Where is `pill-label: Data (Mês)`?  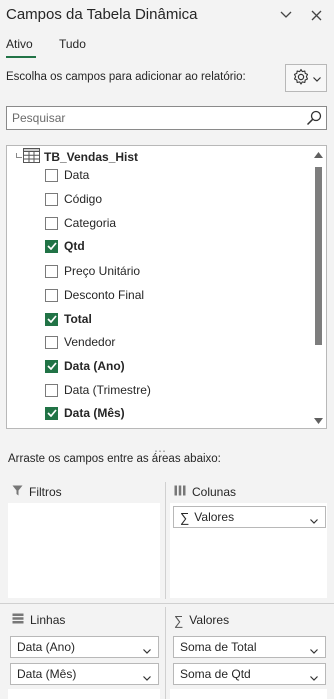 pill-label: Data (Mês) is located at coordinates (47, 674).